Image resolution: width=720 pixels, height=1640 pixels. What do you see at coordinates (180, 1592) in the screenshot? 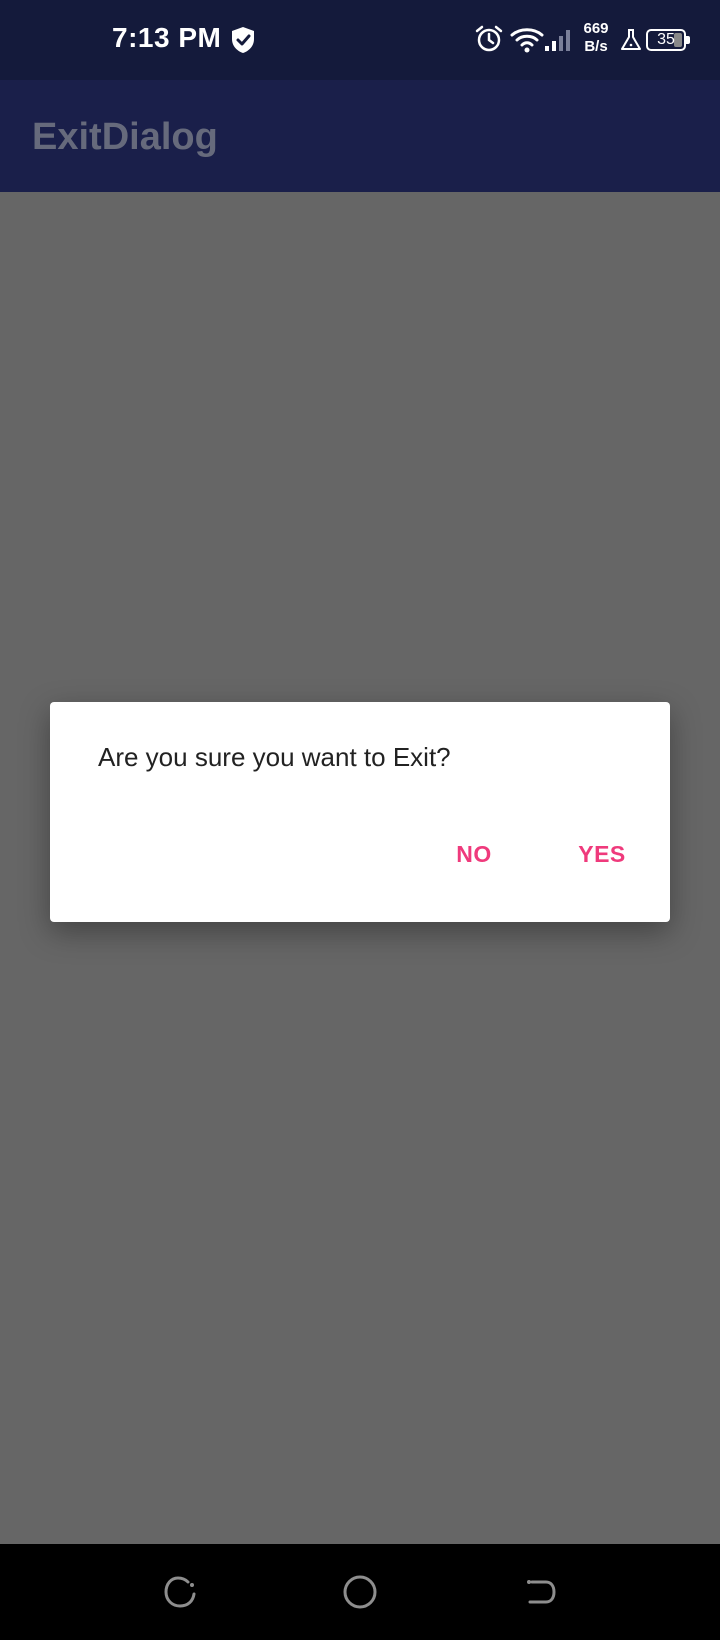
I see `recent-apps-icon` at bounding box center [180, 1592].